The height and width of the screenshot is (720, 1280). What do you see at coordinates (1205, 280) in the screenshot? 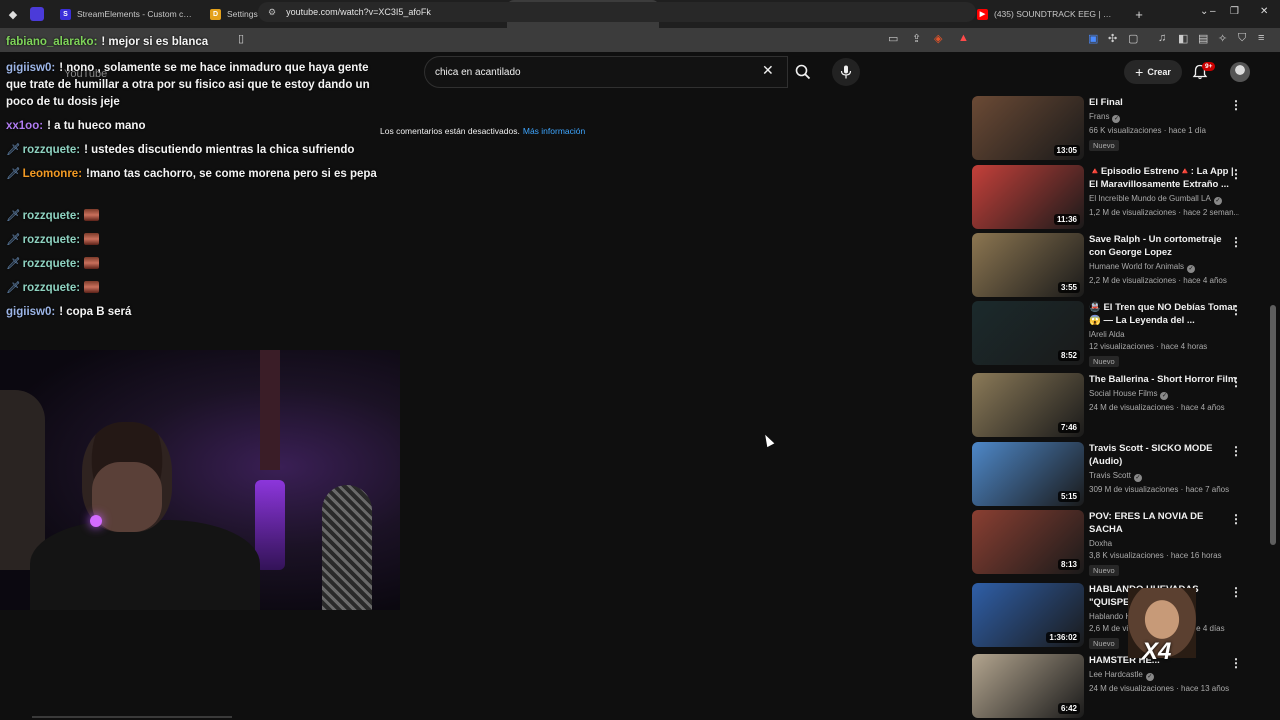
I see `video-age: hace 4 años` at bounding box center [1205, 280].